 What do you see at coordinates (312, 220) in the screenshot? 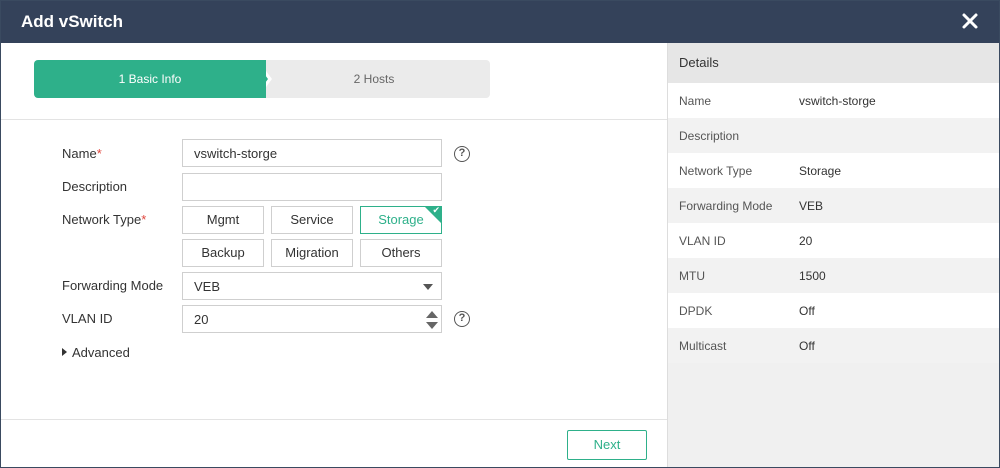
I see `network-type-service: Service` at bounding box center [312, 220].